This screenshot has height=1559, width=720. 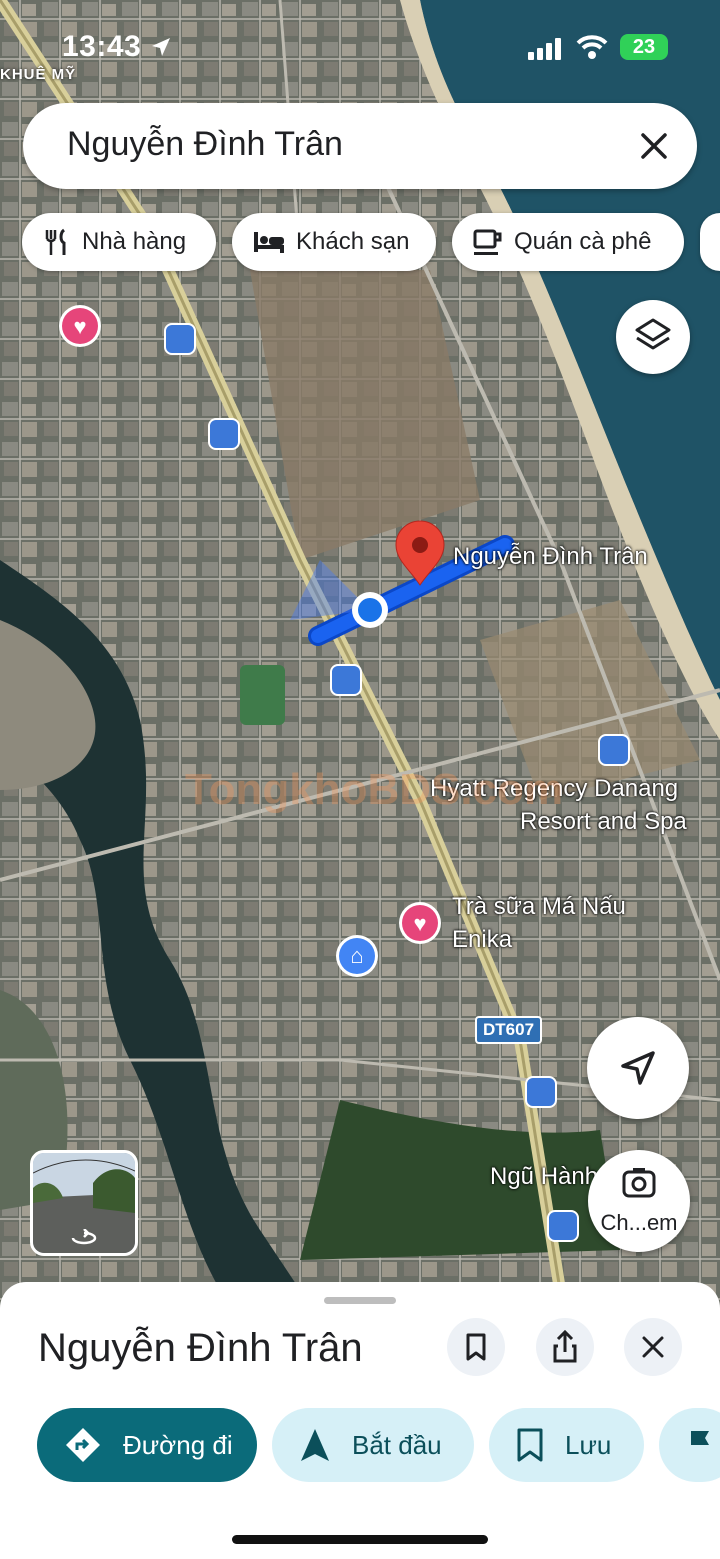 What do you see at coordinates (639, 1183) in the screenshot?
I see `camera-icon` at bounding box center [639, 1183].